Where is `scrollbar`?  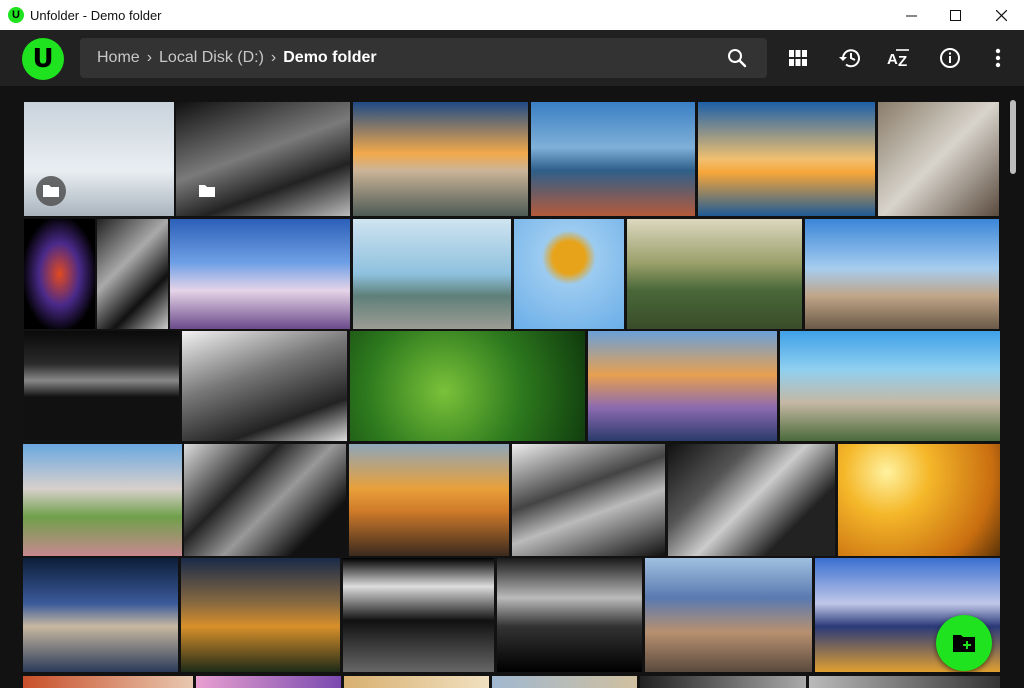
scrollbar is located at coordinates (1013, 137).